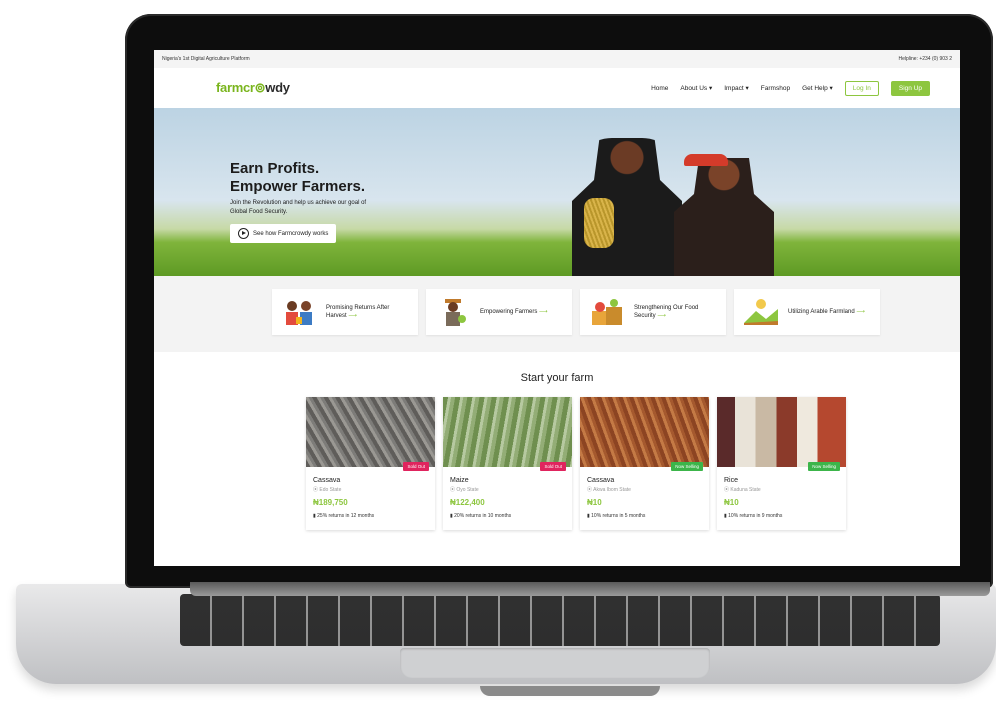 This screenshot has height=713, width=996. What do you see at coordinates (557, 378) in the screenshot?
I see `section-title: Start your farm` at bounding box center [557, 378].